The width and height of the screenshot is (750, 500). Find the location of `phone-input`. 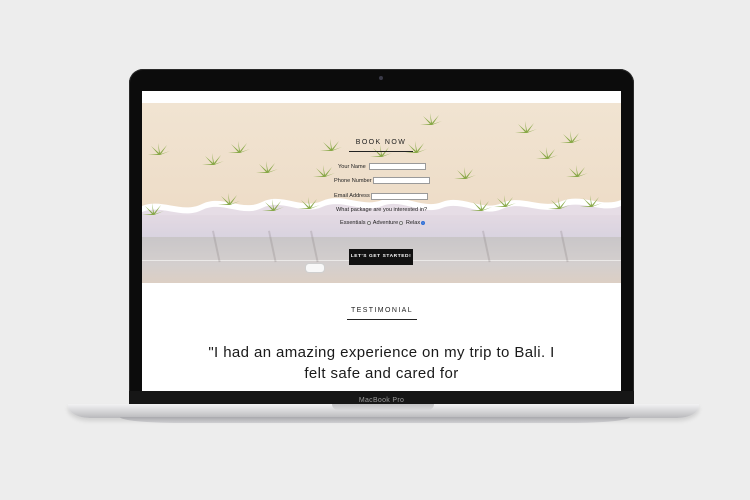

phone-input is located at coordinates (401, 180).